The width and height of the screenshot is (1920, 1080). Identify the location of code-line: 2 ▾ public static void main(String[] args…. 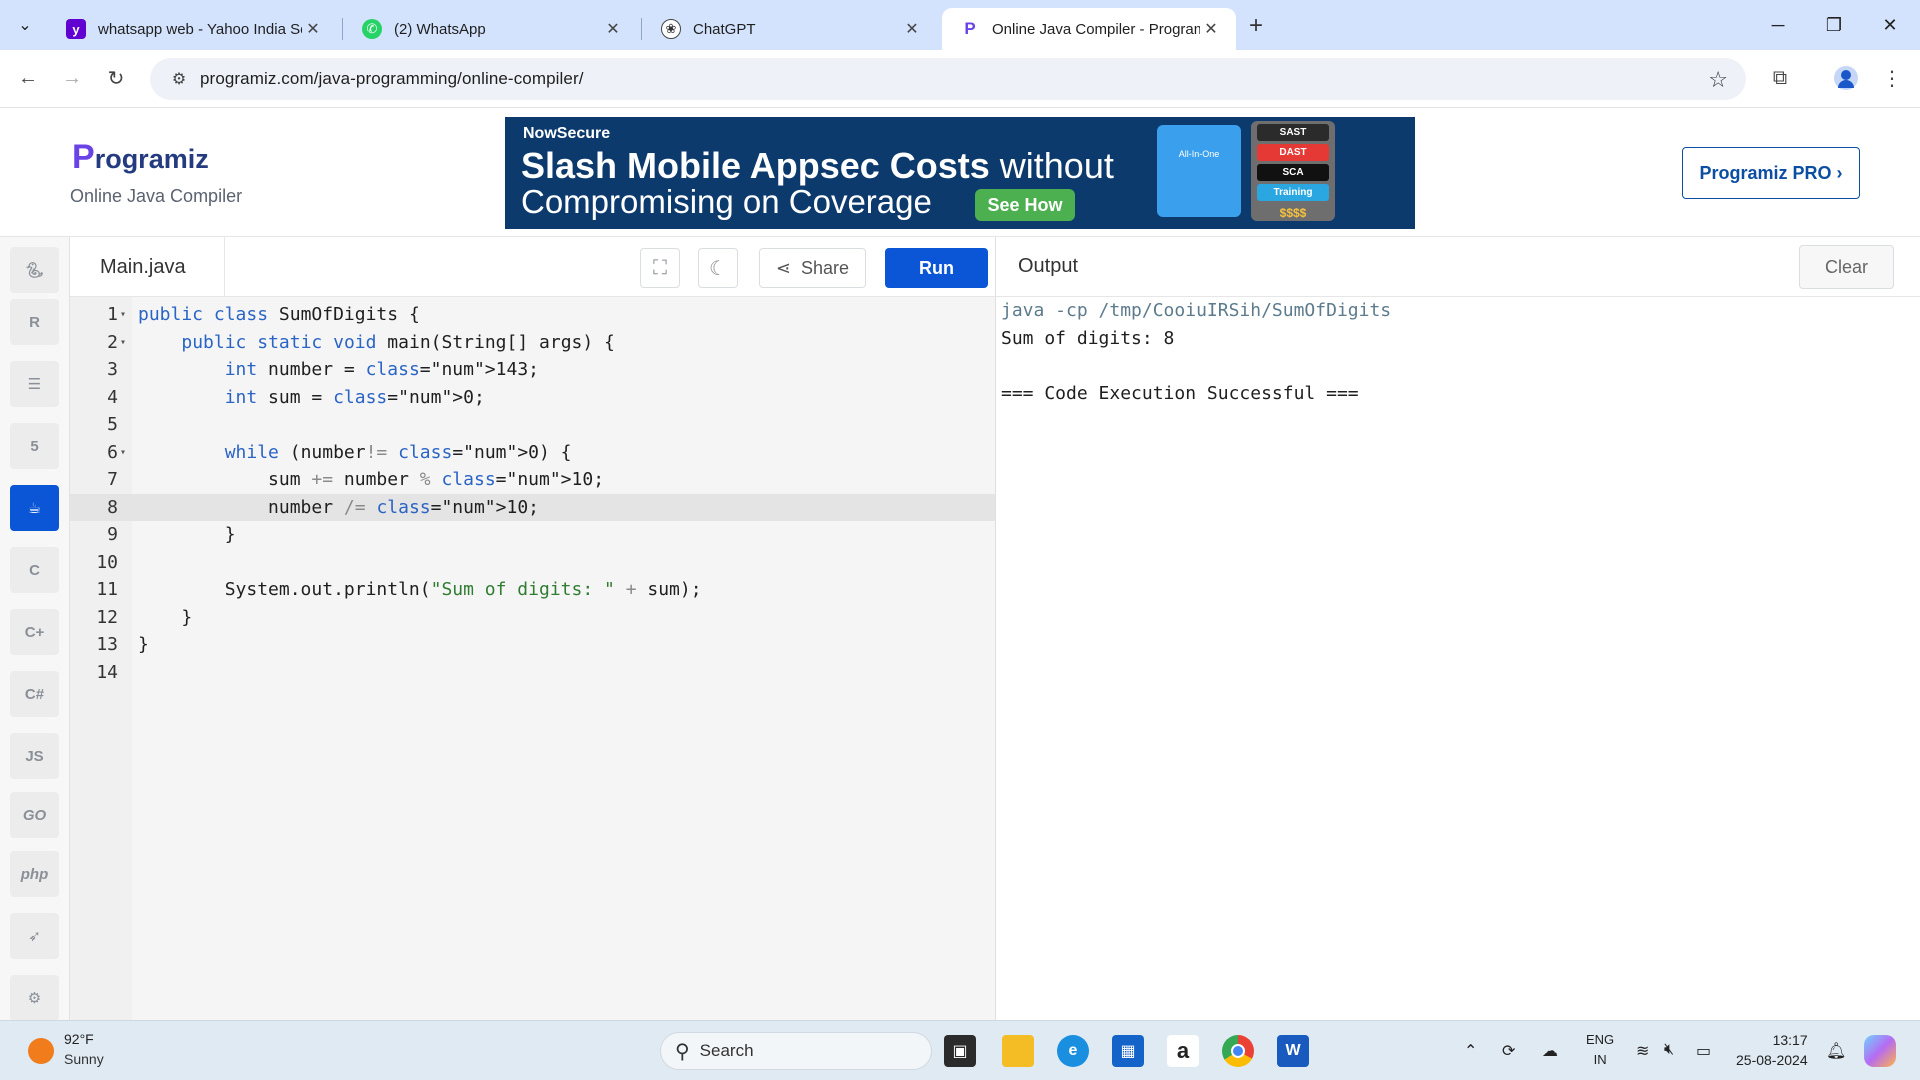
(532, 343).